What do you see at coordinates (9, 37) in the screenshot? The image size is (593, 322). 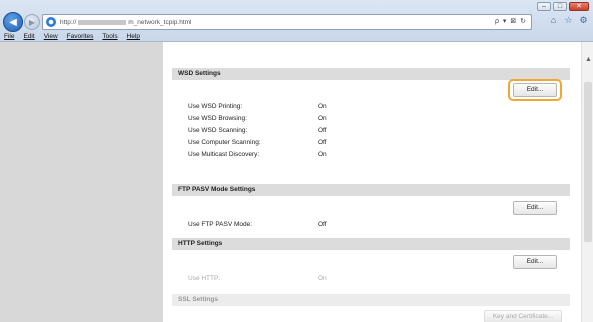 I see `menu-file: File` at bounding box center [9, 37].